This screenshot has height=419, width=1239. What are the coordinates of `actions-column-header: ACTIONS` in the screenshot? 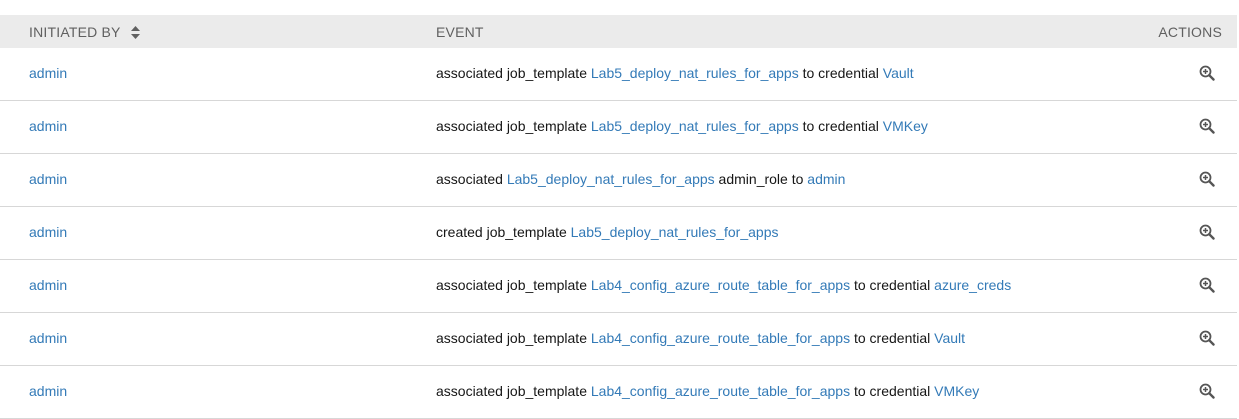 It's located at (1190, 32).